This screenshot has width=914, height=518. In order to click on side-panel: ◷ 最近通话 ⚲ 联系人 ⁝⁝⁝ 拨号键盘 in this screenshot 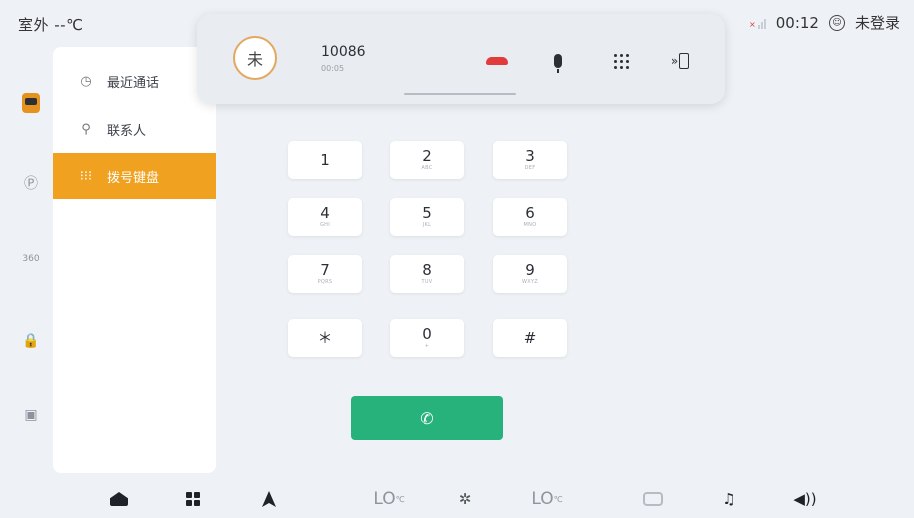, I will do `click(134, 260)`.